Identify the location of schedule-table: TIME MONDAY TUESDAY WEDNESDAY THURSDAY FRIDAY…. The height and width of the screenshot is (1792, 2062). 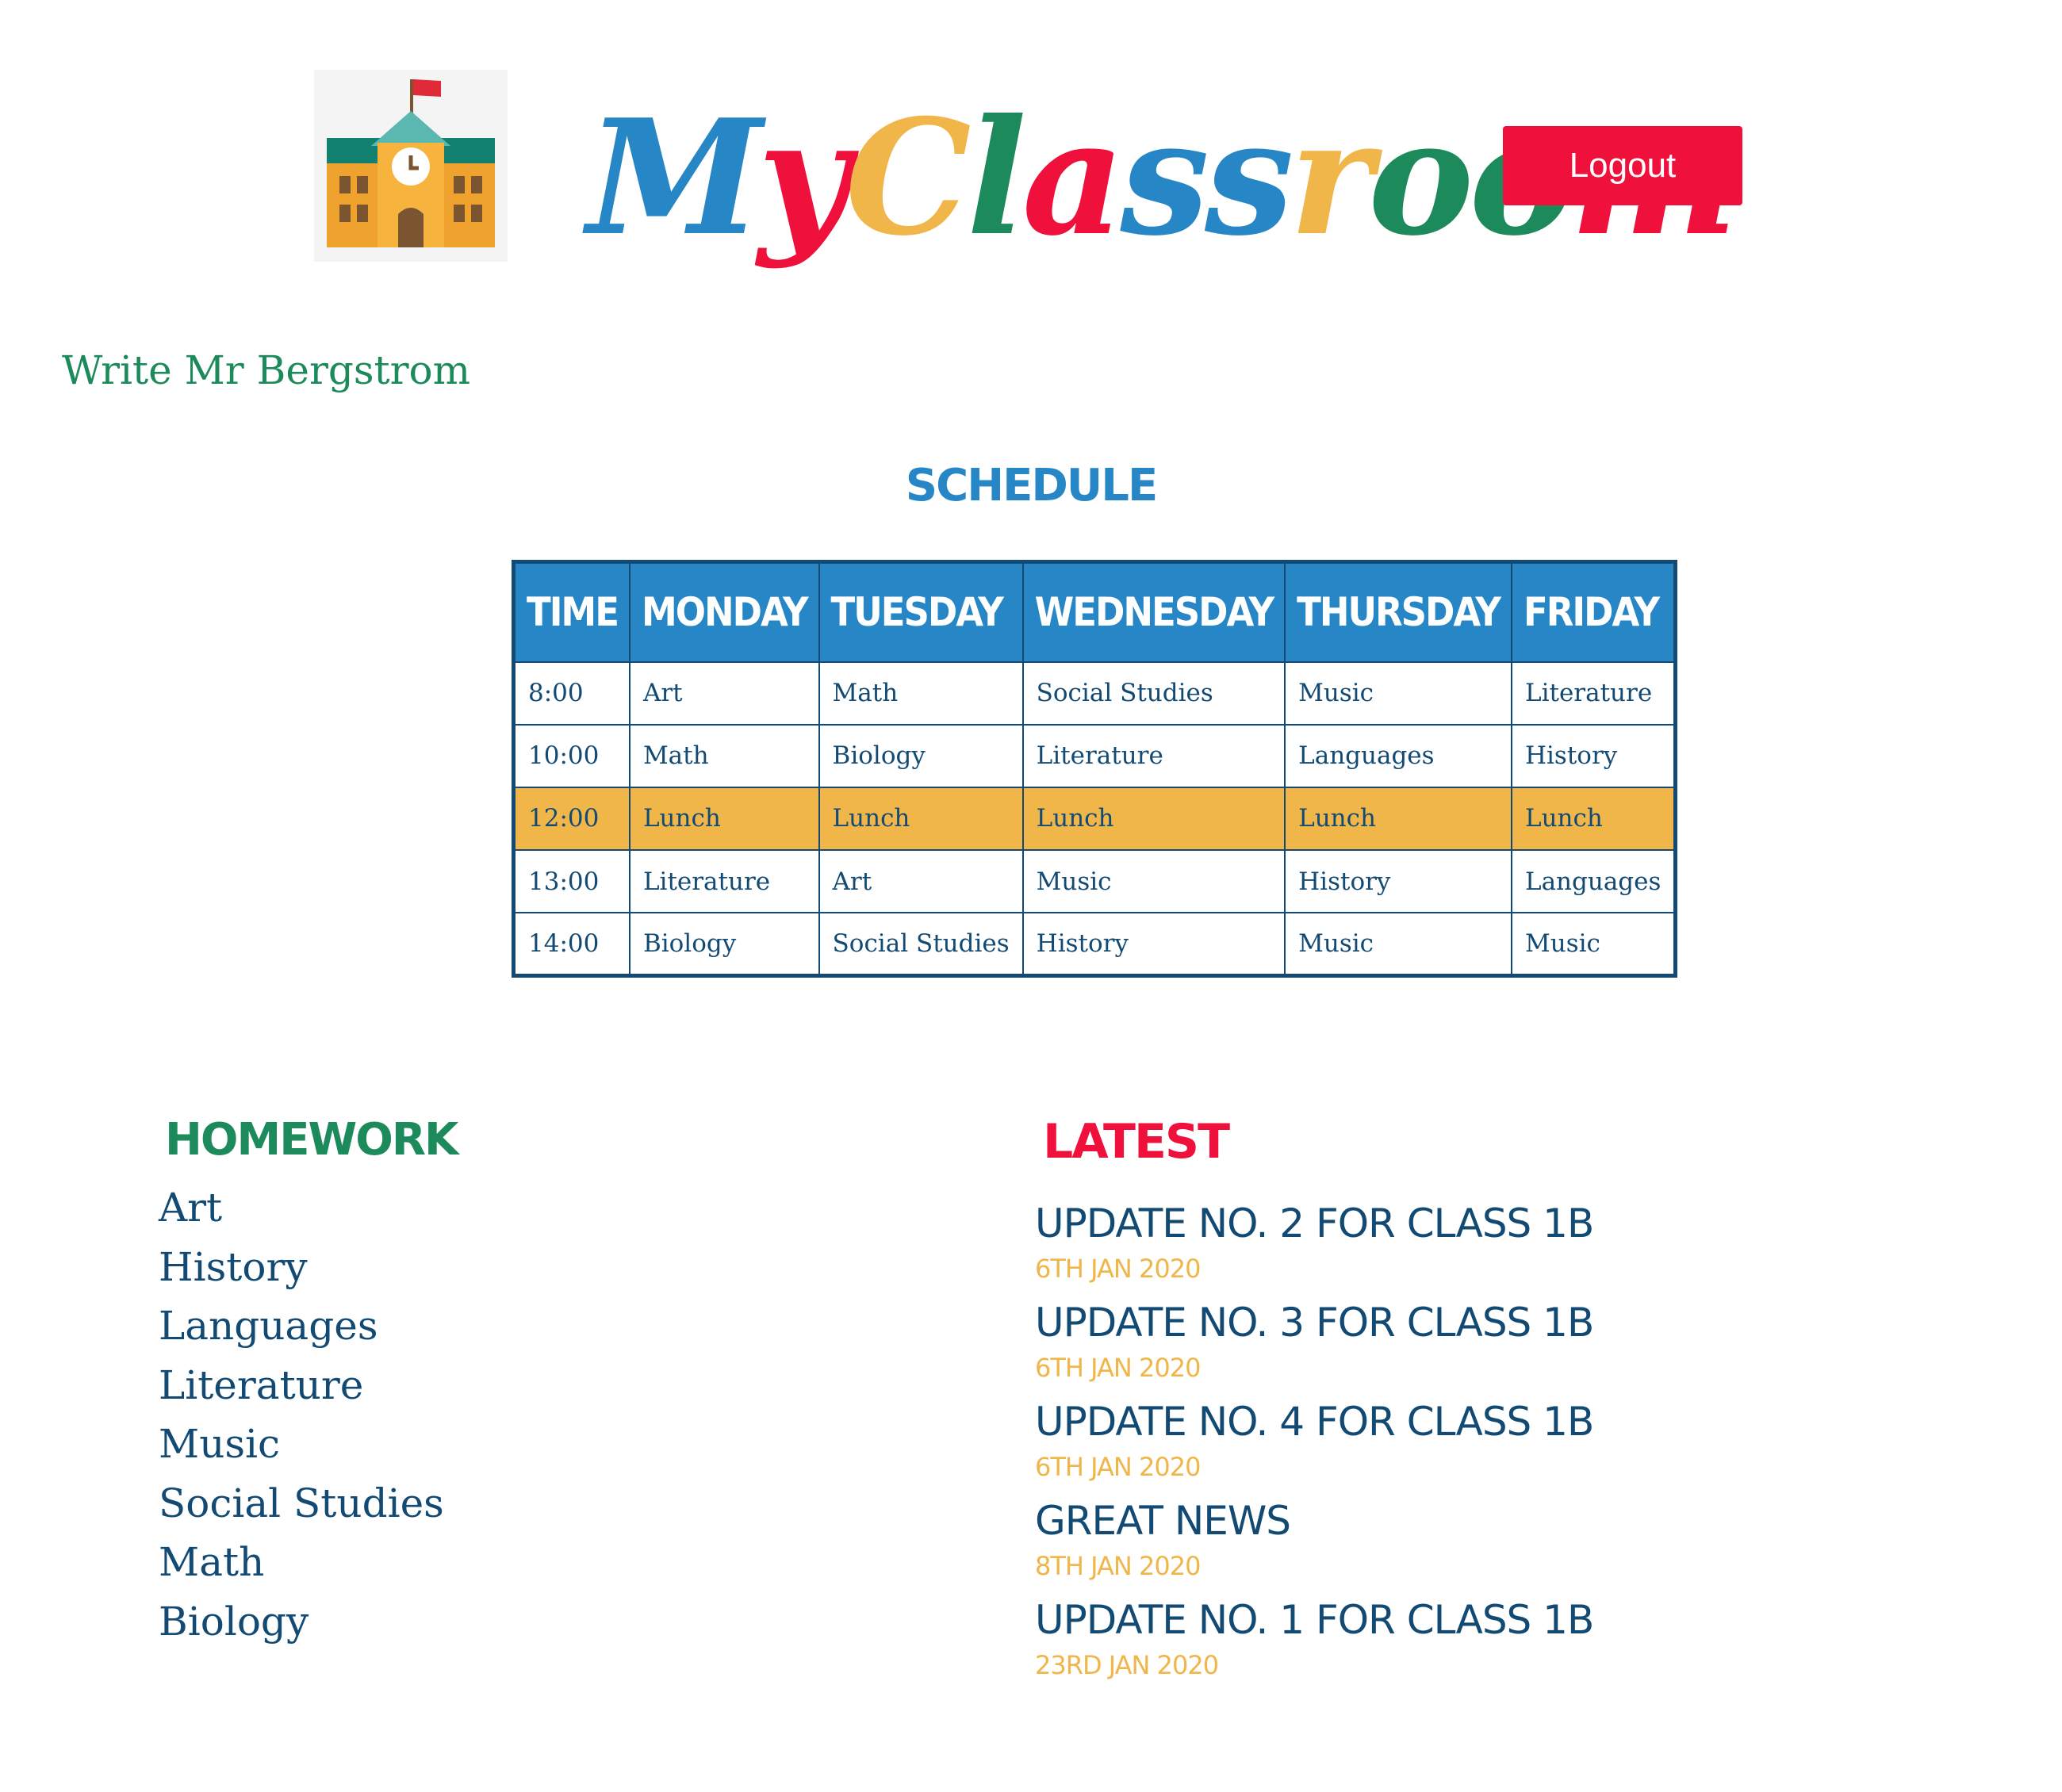
(1095, 769).